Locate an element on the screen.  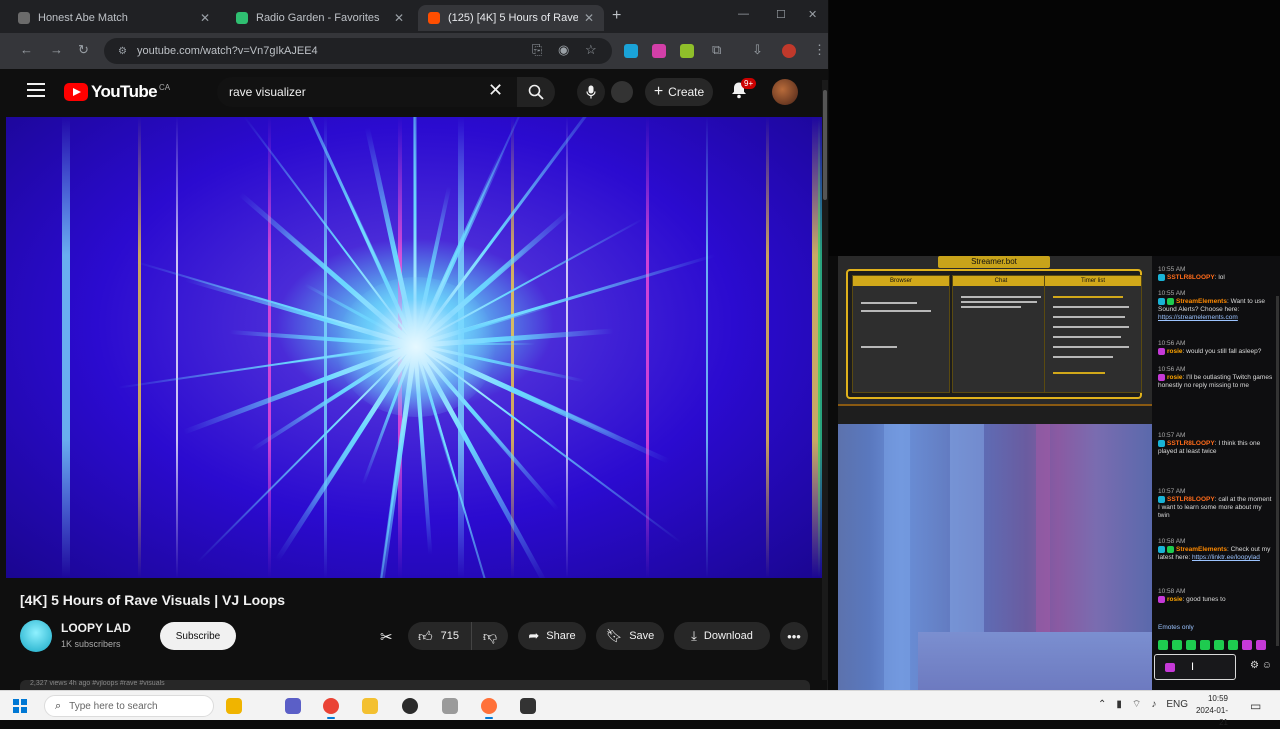
profile-icon is located at coordinates (789, 51).